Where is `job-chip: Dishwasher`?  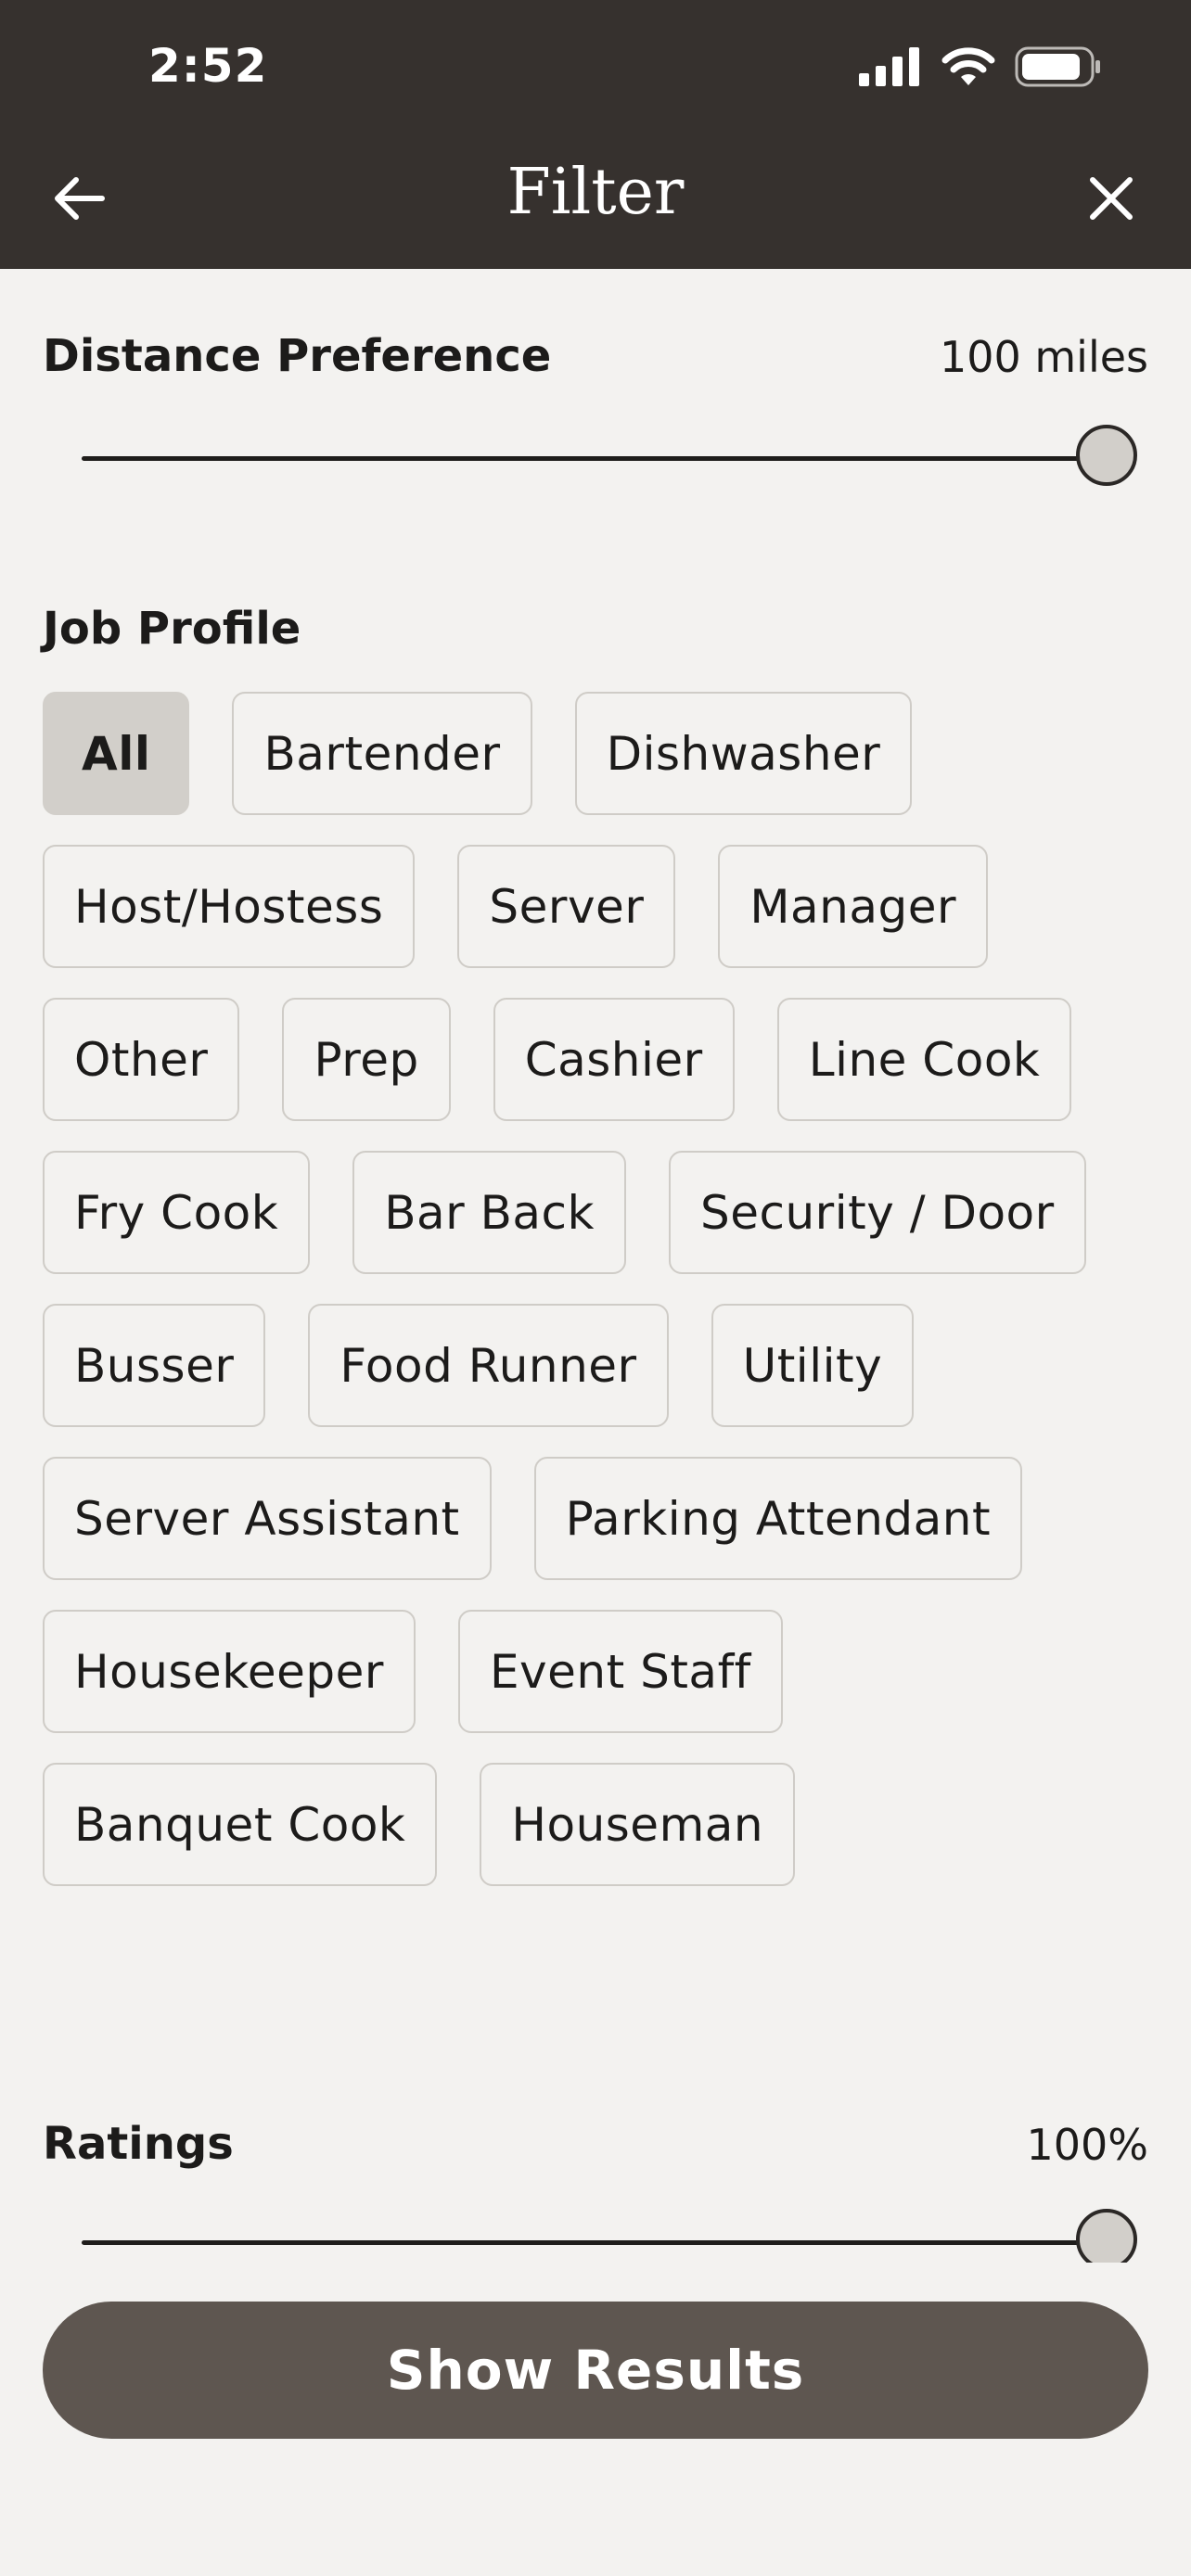
job-chip: Dishwasher is located at coordinates (743, 753).